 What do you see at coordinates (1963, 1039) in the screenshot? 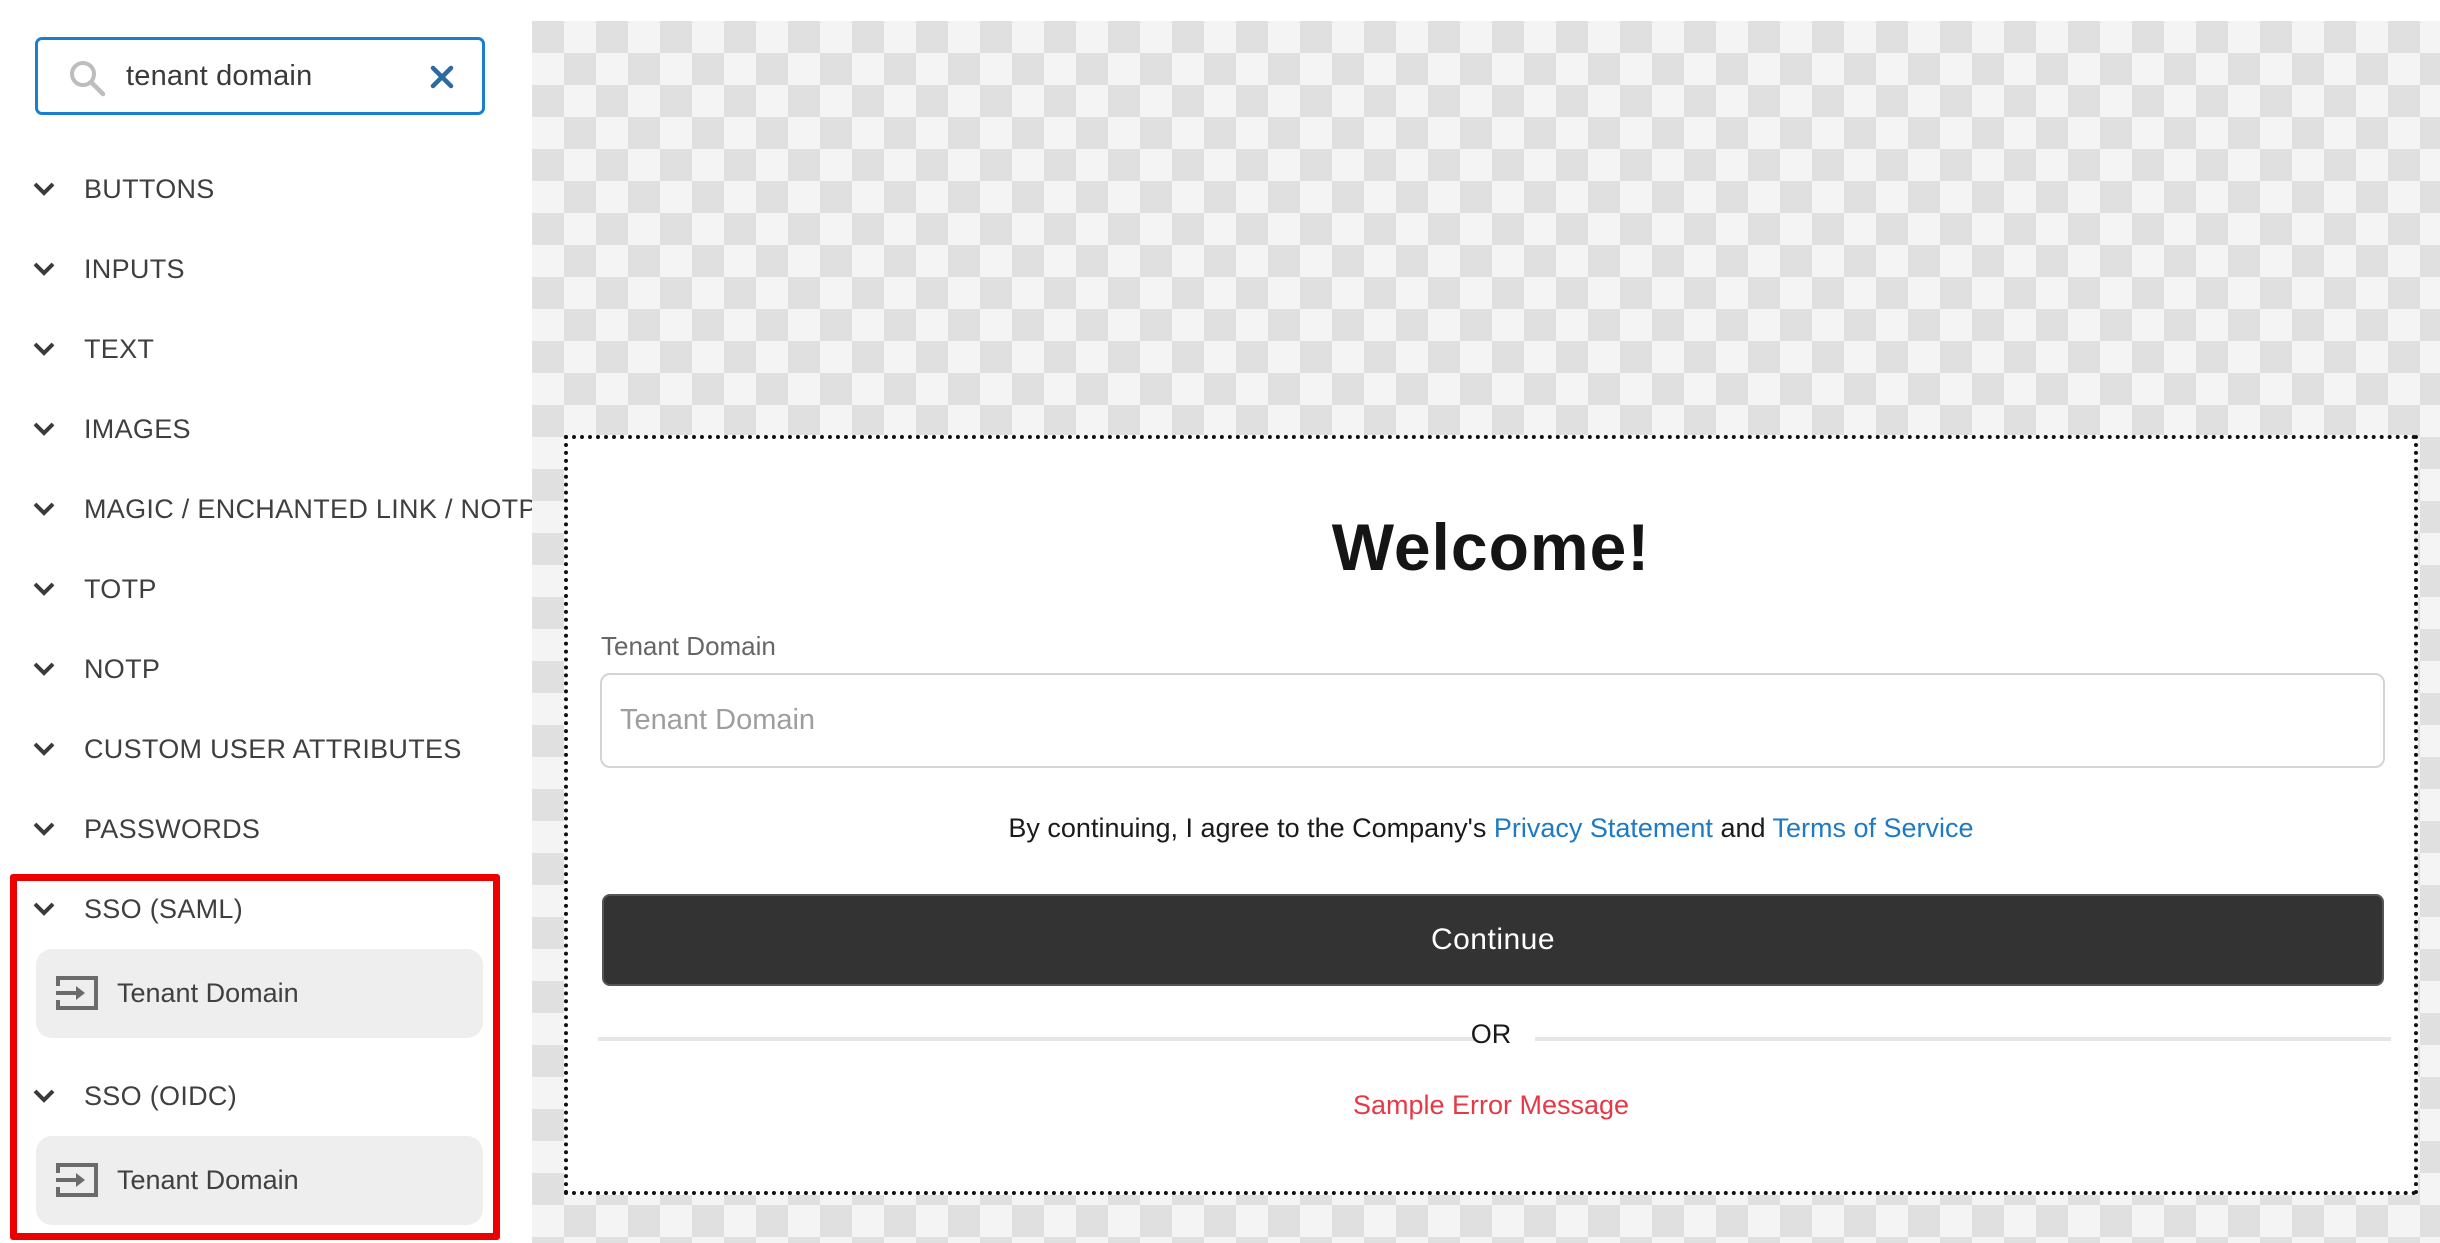
I see `divider-line` at bounding box center [1963, 1039].